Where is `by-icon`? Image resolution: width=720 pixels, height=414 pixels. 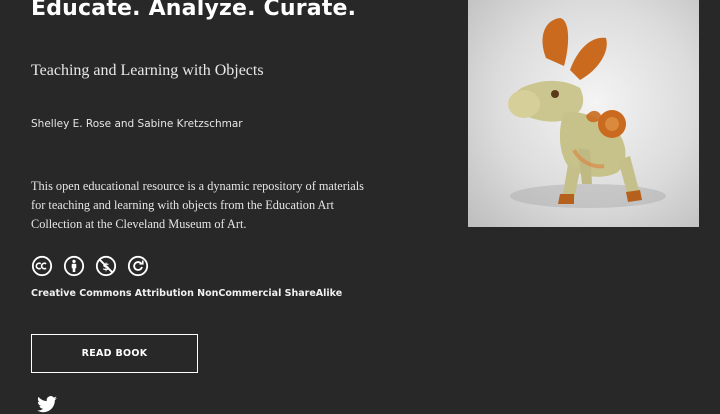 by-icon is located at coordinates (74, 266).